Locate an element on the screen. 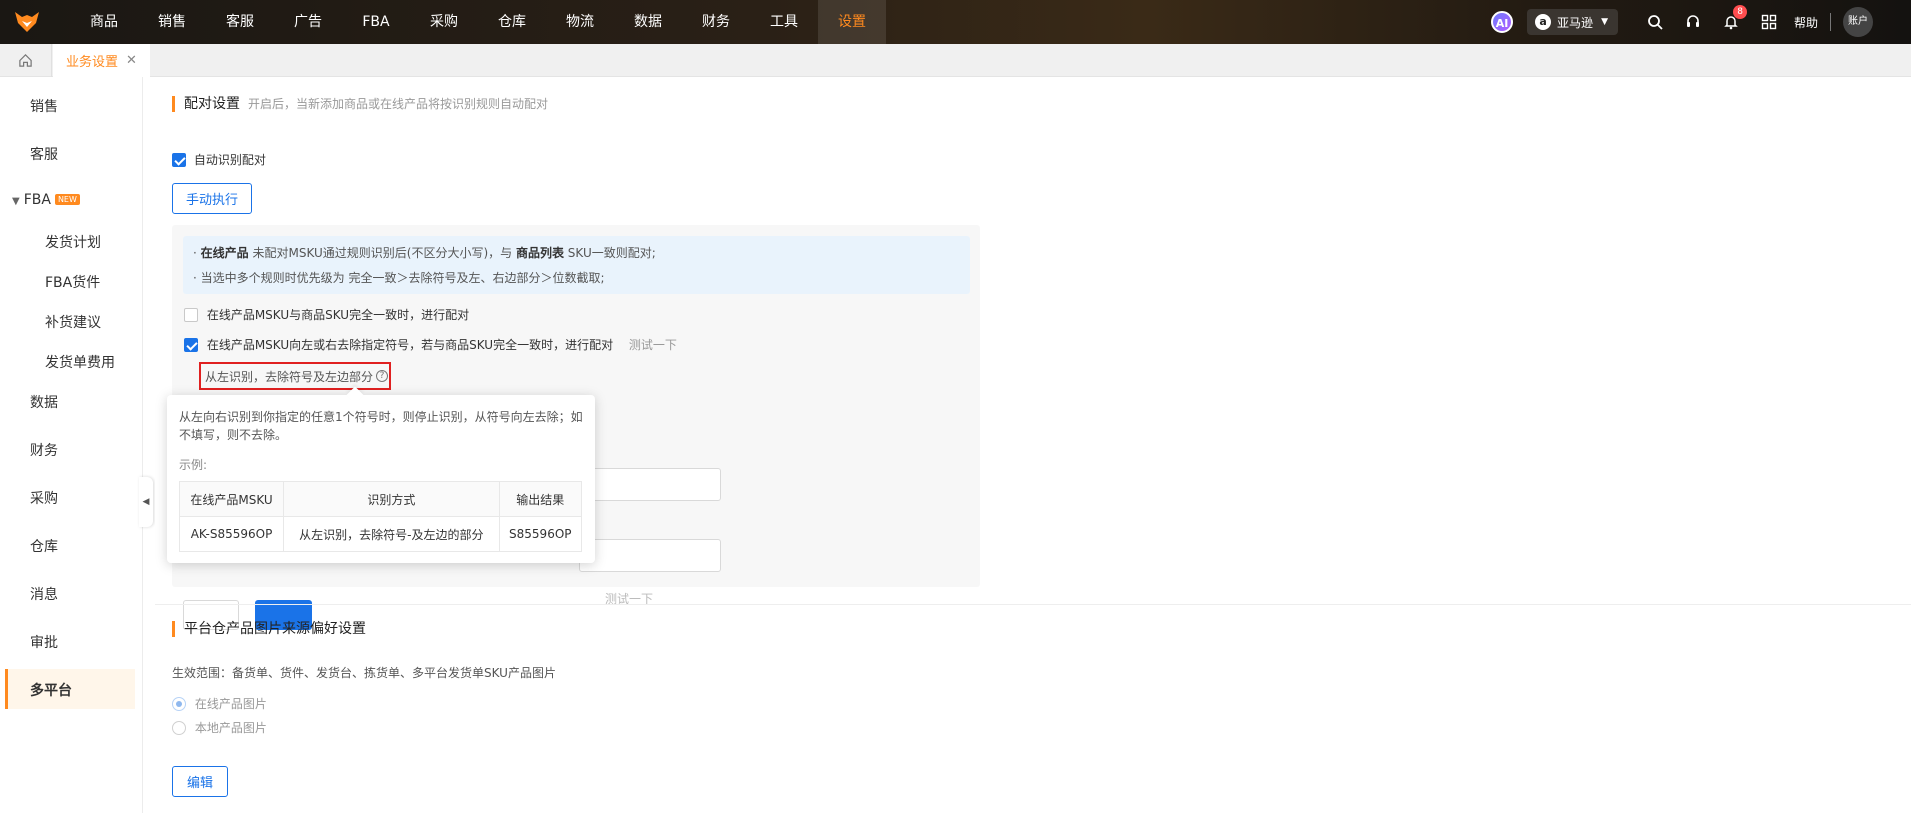 Image resolution: width=1911 pixels, height=813 pixels. radio-local-label: 本地产品图片 is located at coordinates (230, 728).